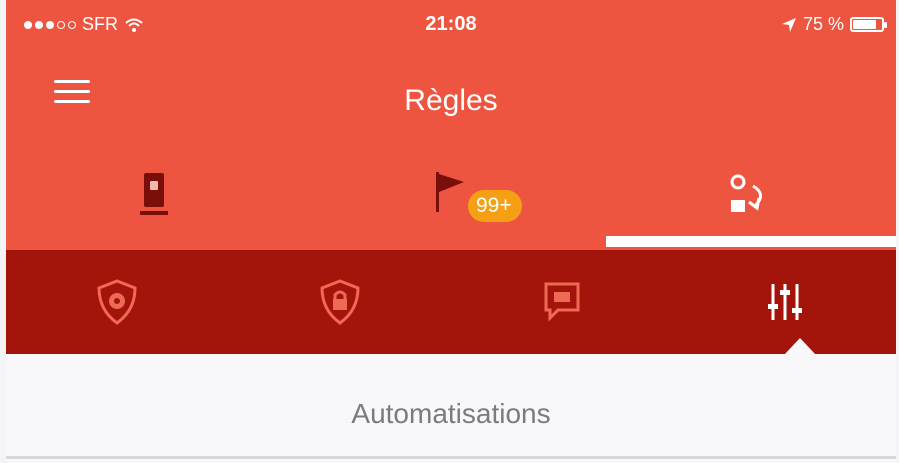 The image size is (899, 463). Describe the element at coordinates (746, 193) in the screenshot. I see `automation-swap-icon` at that location.